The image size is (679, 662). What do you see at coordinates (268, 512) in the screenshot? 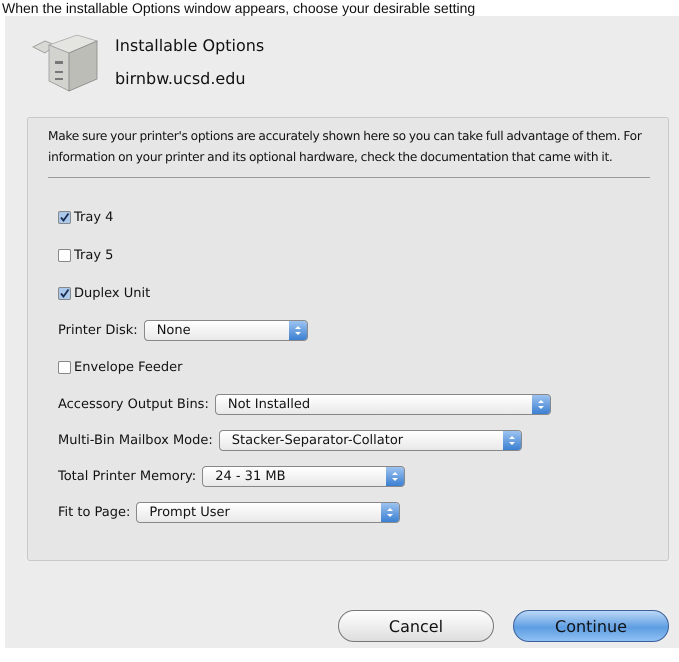
I see `option-popup: Prompt User` at bounding box center [268, 512].